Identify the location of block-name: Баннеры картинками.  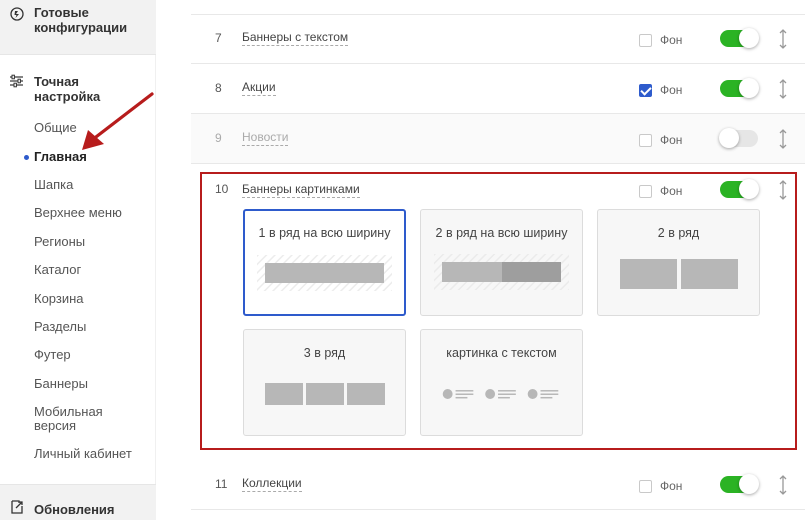
(301, 190).